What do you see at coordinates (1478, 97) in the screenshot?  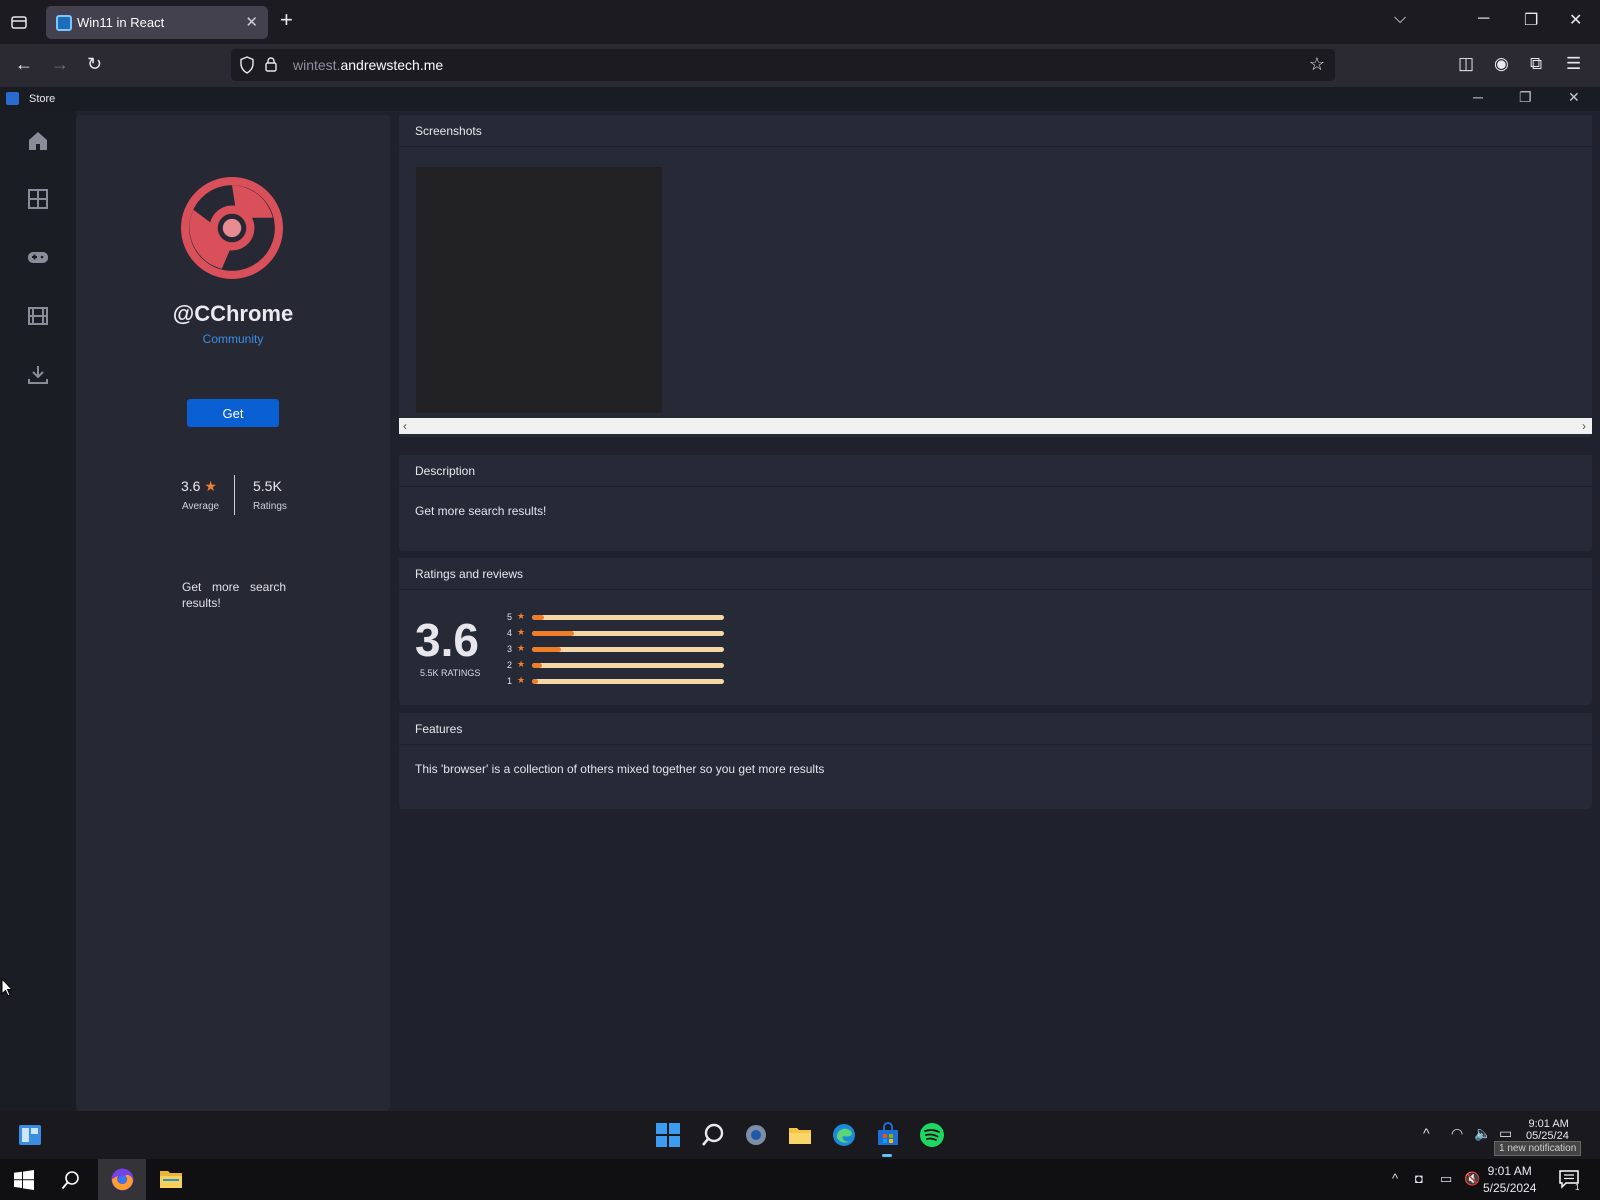 I see `store-minimize-icon: ─` at bounding box center [1478, 97].